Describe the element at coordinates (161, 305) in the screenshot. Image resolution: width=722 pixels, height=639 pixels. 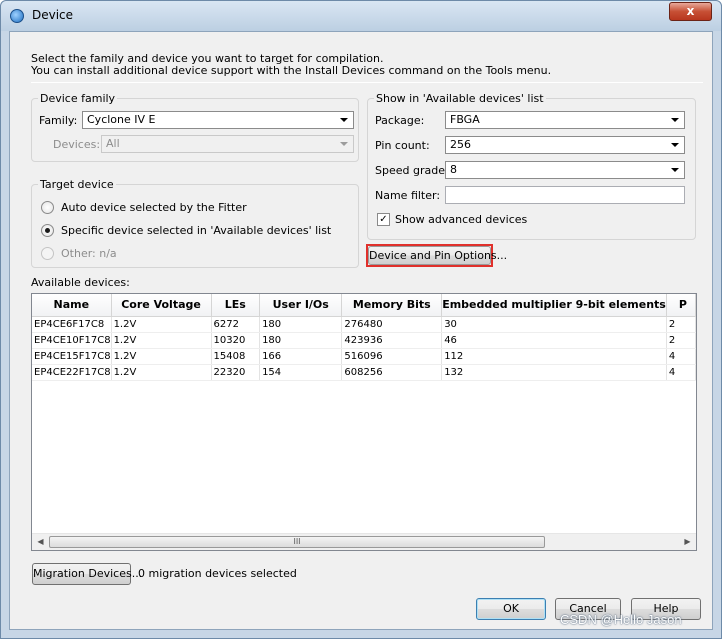
I see `column-header-core-voltage: Core Voltage` at that location.